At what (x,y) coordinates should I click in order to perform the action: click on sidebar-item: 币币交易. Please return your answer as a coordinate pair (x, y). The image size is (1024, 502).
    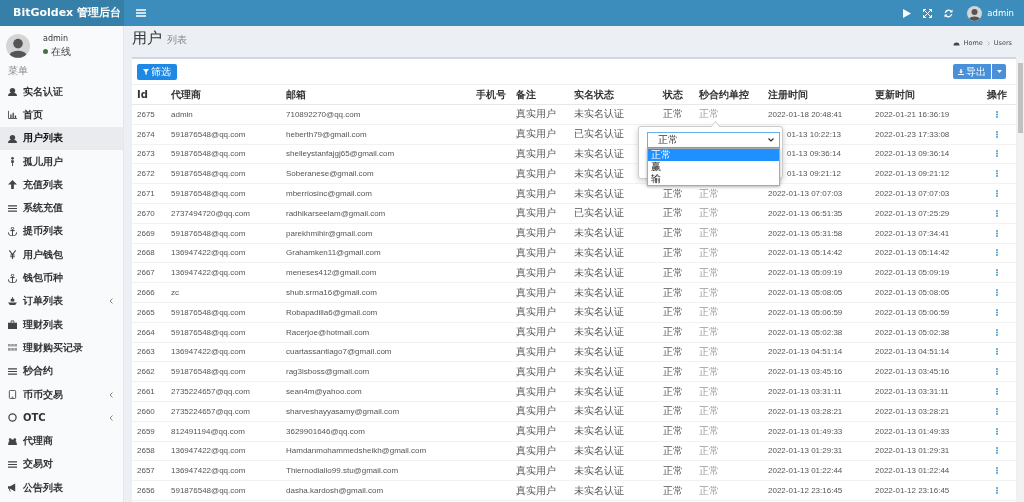
    Looking at the image, I should click on (61, 394).